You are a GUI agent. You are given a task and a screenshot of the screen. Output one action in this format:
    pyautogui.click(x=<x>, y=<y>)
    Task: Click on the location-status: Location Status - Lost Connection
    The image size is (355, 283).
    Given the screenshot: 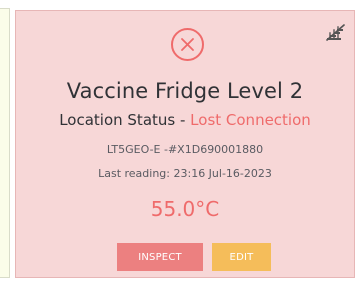 What is the action you would take?
    pyautogui.click(x=185, y=120)
    